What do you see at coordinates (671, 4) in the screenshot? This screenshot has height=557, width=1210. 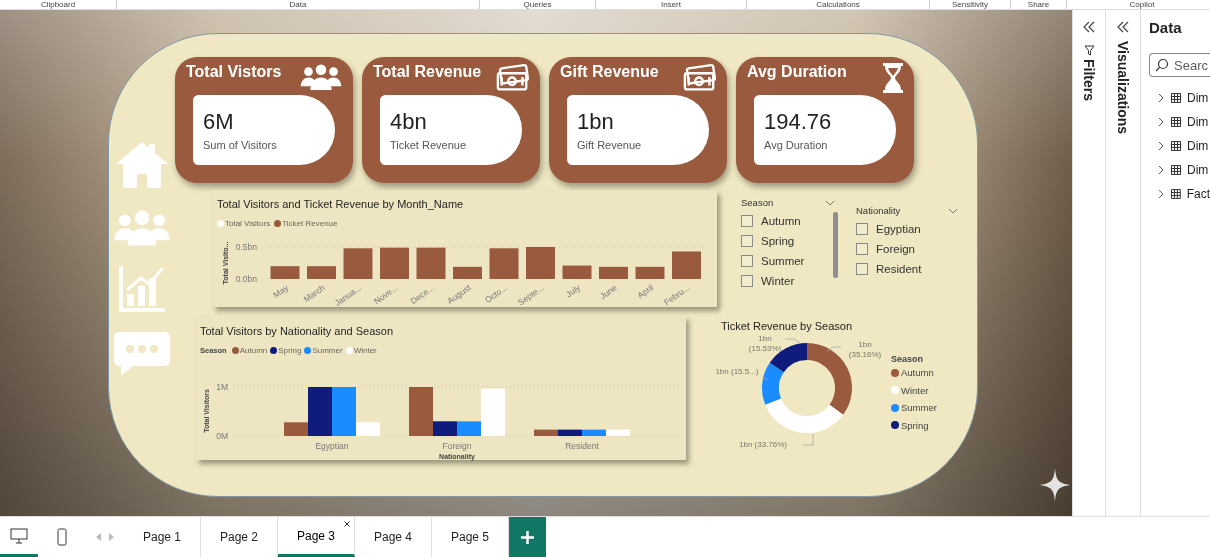 I see `ribbon-group-label: Insert` at bounding box center [671, 4].